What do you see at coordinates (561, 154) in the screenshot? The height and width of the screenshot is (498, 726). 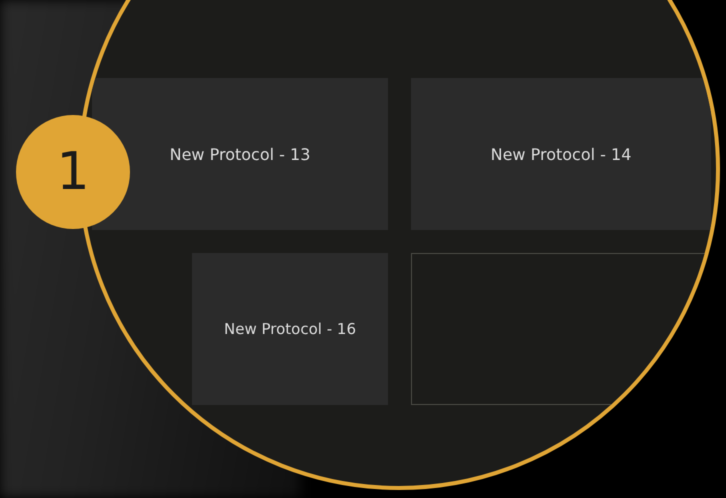 I see `protocol-tile: New Protocol - 14` at bounding box center [561, 154].